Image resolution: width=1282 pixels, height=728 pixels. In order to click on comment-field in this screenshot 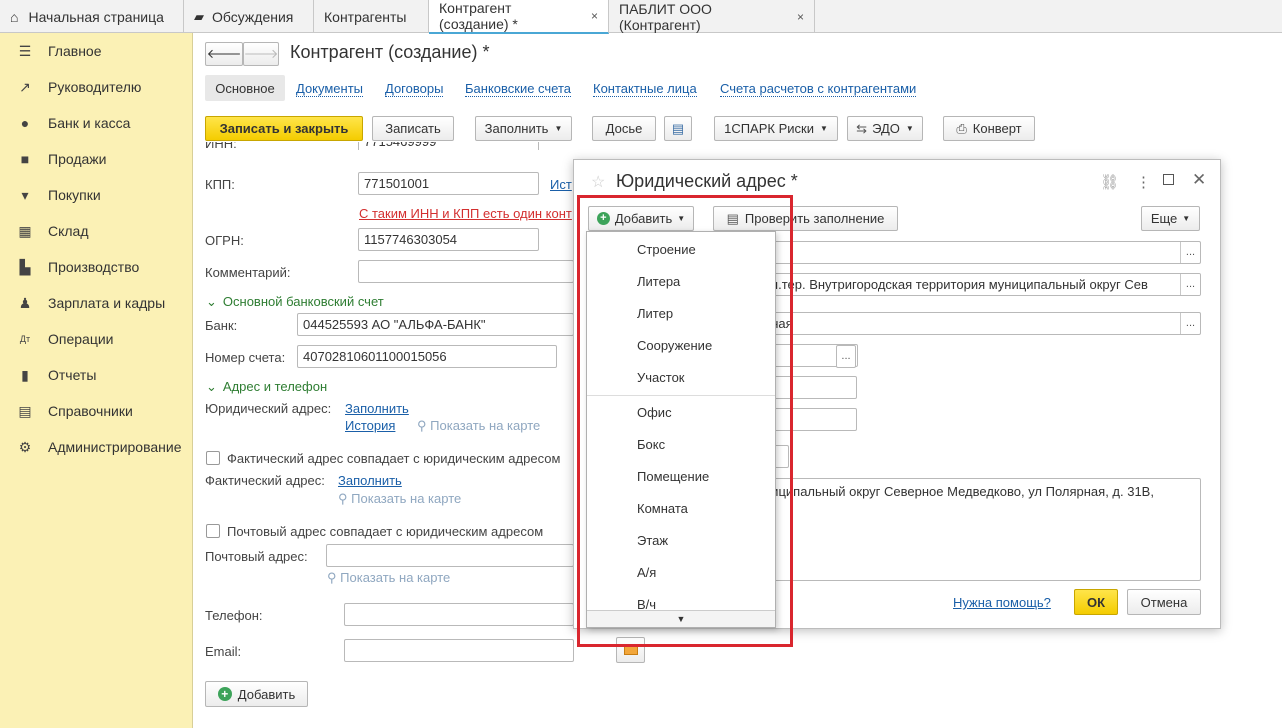, I will do `click(466, 271)`.